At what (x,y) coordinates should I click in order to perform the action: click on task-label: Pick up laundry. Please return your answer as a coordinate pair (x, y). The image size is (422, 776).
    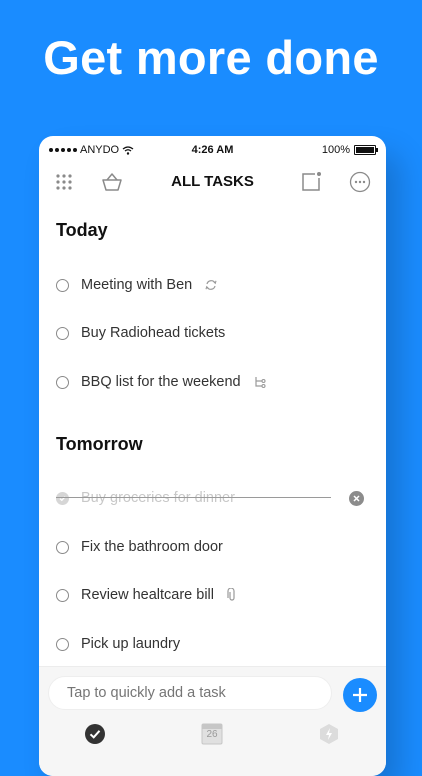
    Looking at the image, I should click on (131, 644).